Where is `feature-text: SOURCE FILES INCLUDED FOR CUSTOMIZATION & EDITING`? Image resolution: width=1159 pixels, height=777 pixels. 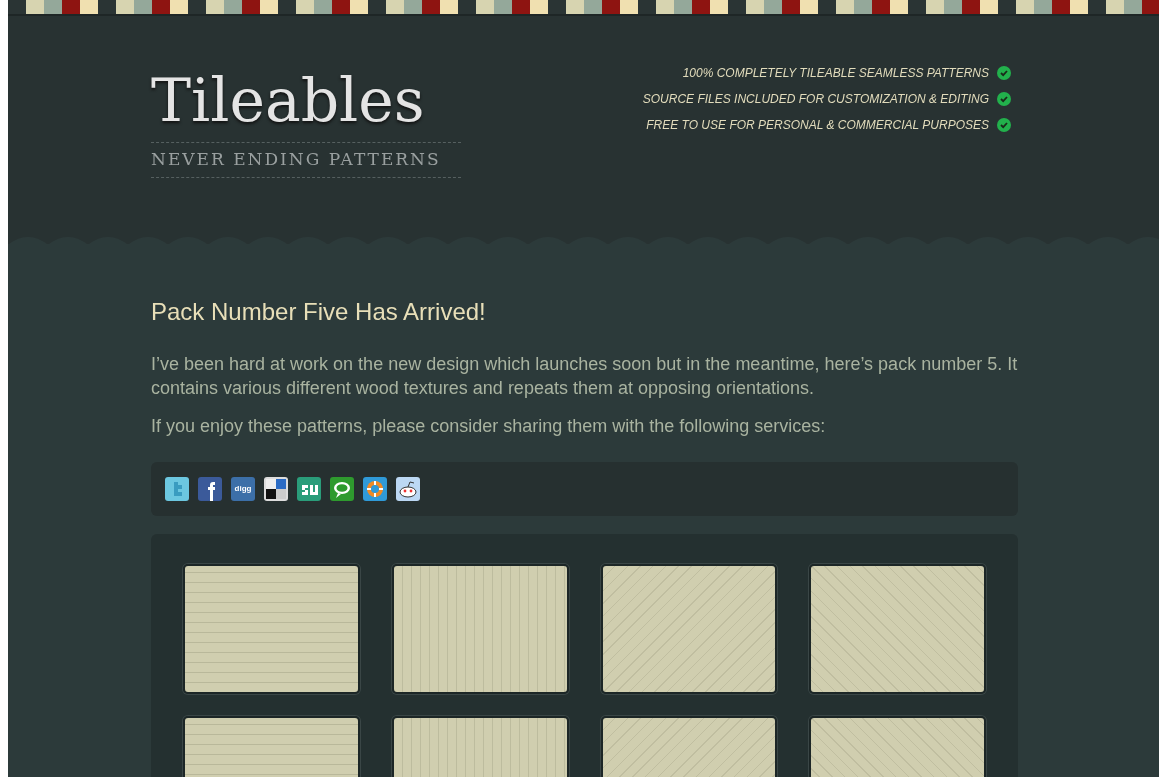 feature-text: SOURCE FILES INCLUDED FOR CUSTOMIZATION & EDITING is located at coordinates (815, 99).